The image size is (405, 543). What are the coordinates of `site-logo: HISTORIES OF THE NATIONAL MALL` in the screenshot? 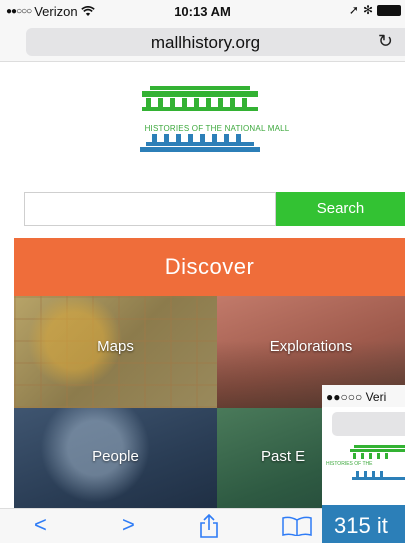 It's located at (217, 124).